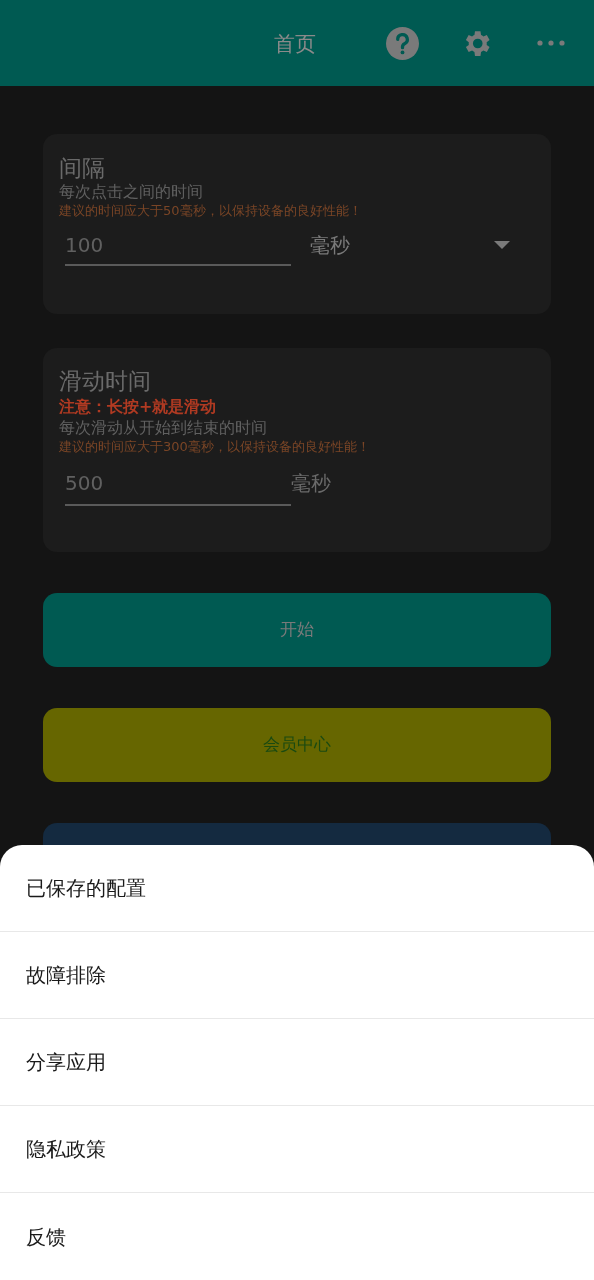  What do you see at coordinates (402, 43) in the screenshot?
I see `help-icon` at bounding box center [402, 43].